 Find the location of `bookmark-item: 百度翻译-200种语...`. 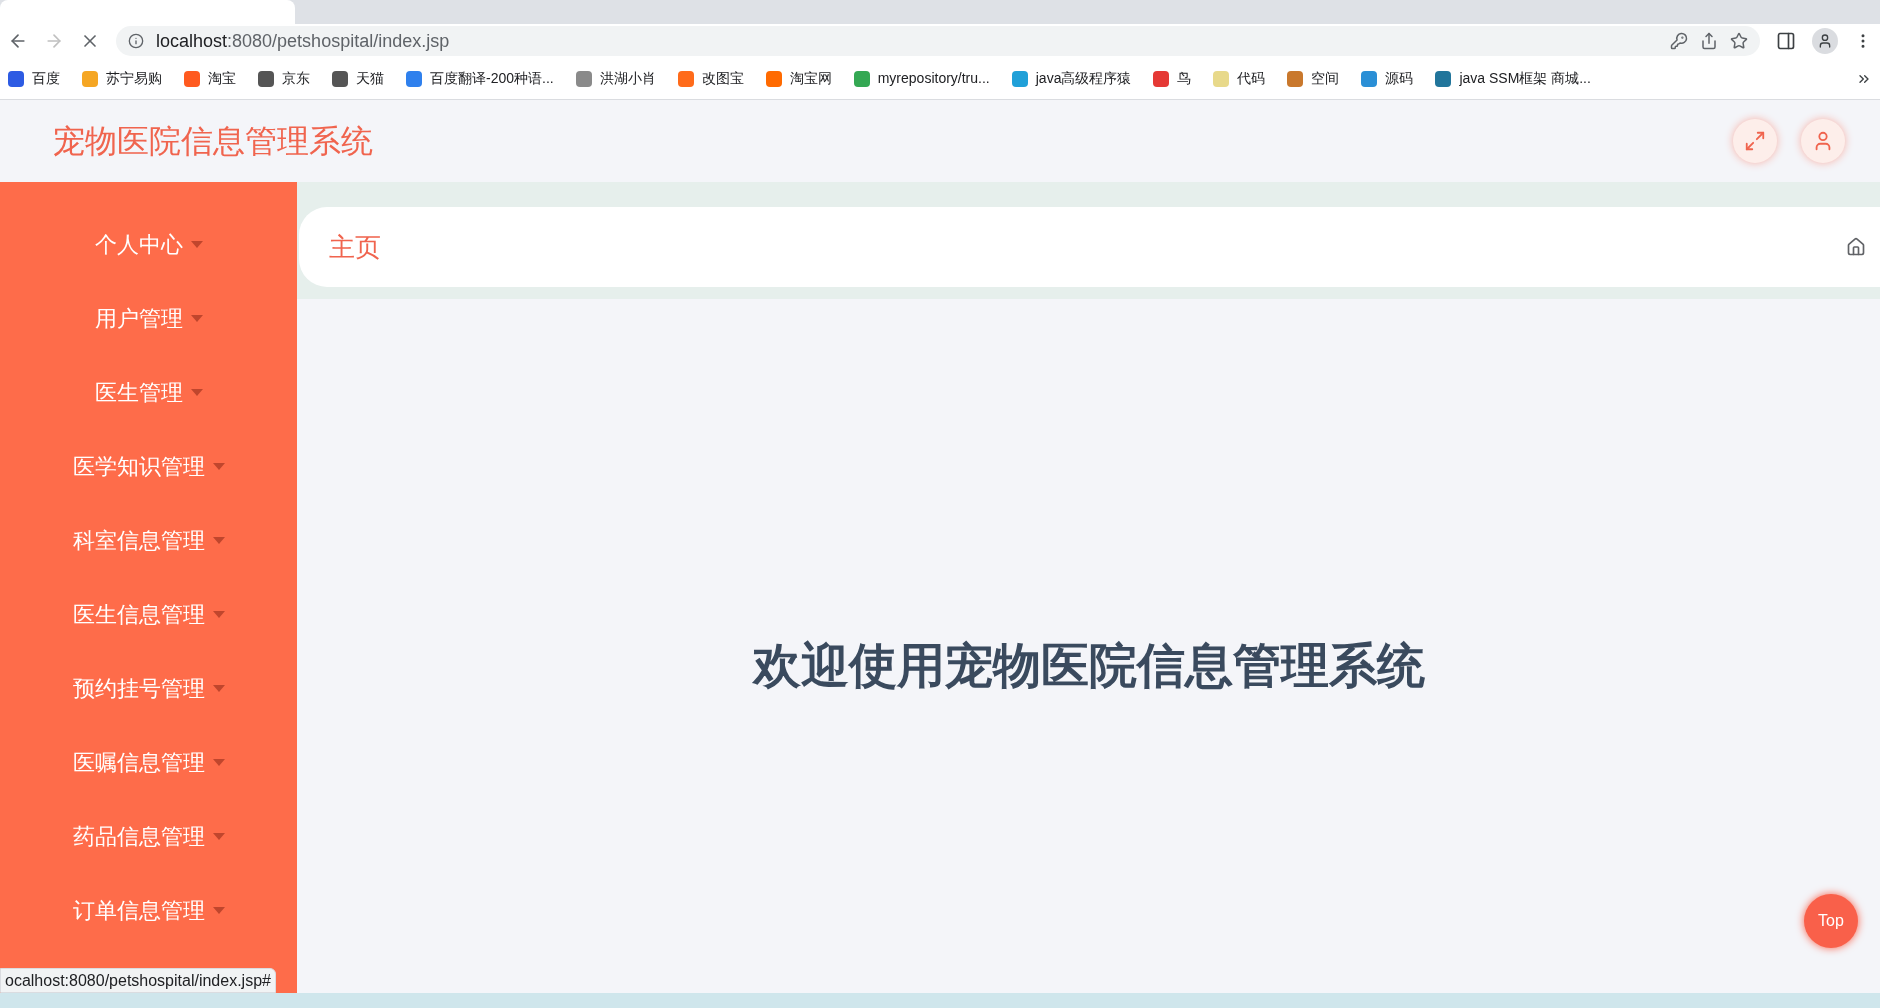

bookmark-item: 百度翻译-200种语... is located at coordinates (480, 78).